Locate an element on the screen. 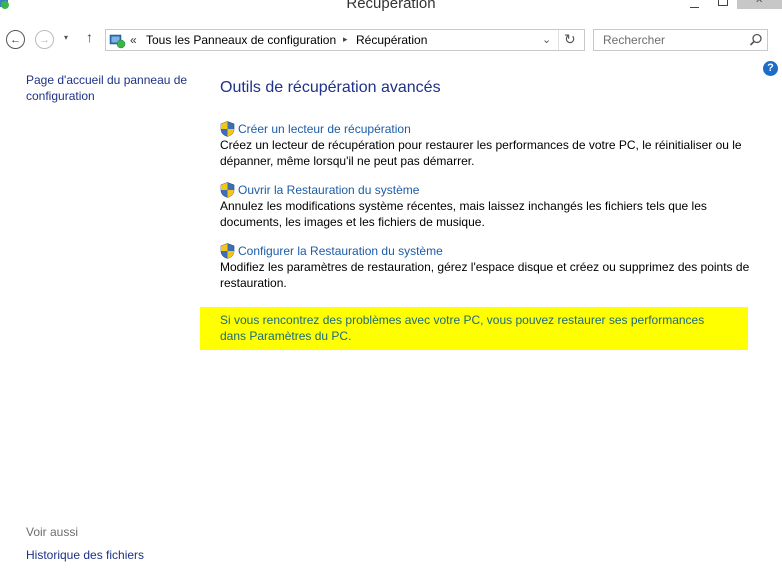 This screenshot has width=782, height=583. chevron-down-icon: ⌄ is located at coordinates (546, 39).